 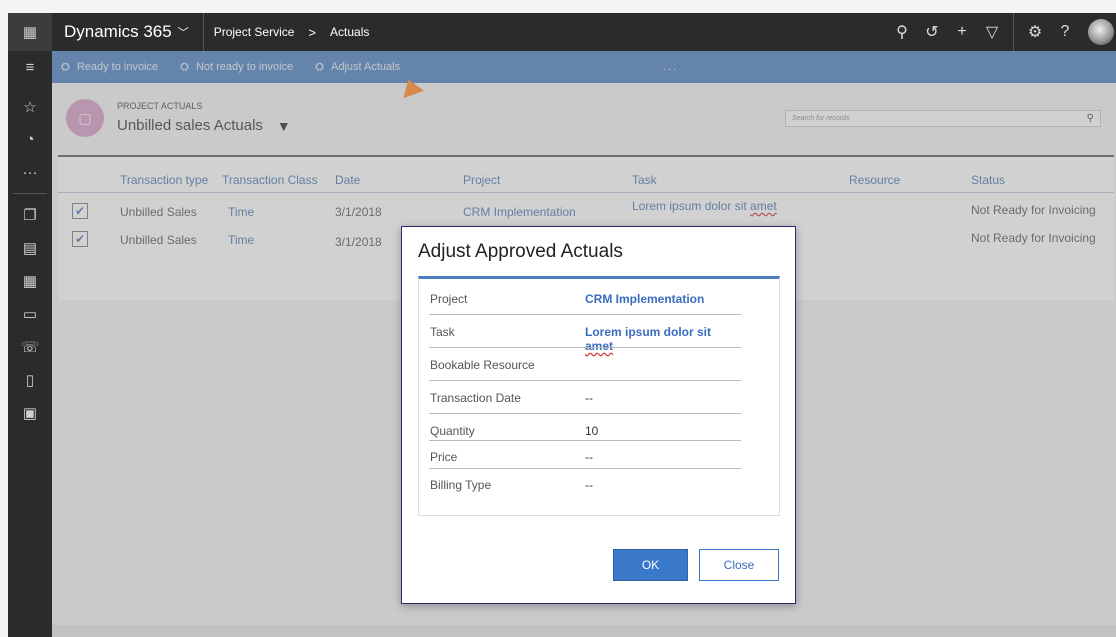 I want to click on schedule-icon: ▦, so click(x=30, y=280).